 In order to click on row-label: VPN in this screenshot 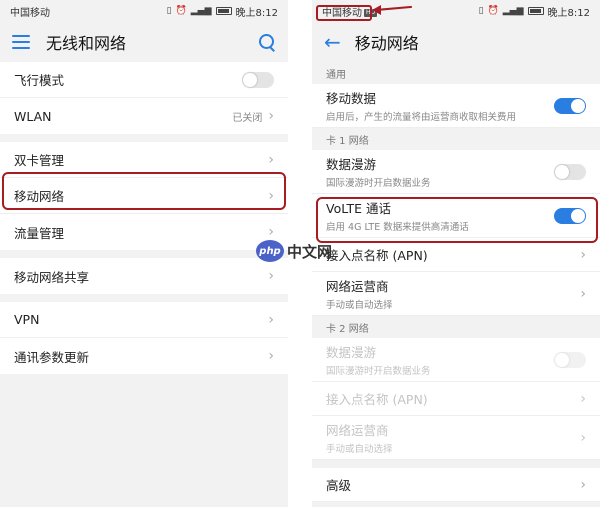, I will do `click(27, 319)`.